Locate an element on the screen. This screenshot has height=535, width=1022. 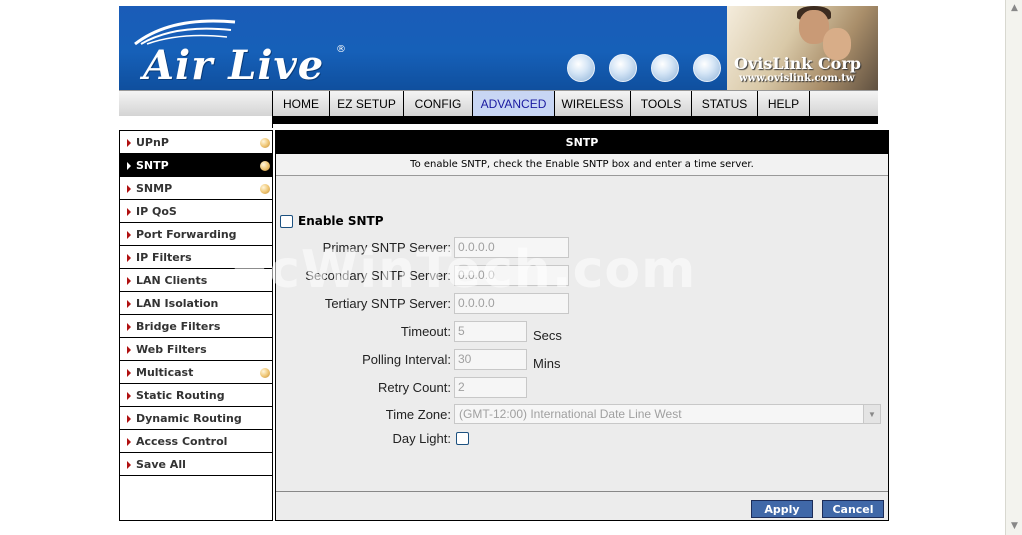
sidebar-item-access-control: Access Control is located at coordinates (196, 441).